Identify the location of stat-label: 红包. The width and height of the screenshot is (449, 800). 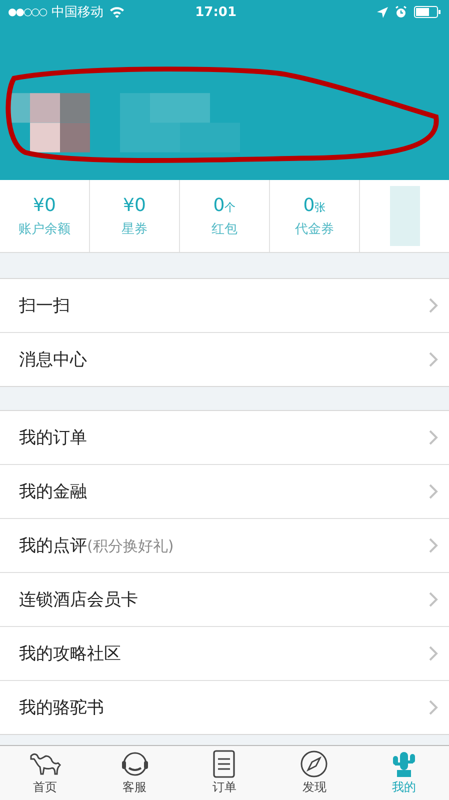
(225, 229).